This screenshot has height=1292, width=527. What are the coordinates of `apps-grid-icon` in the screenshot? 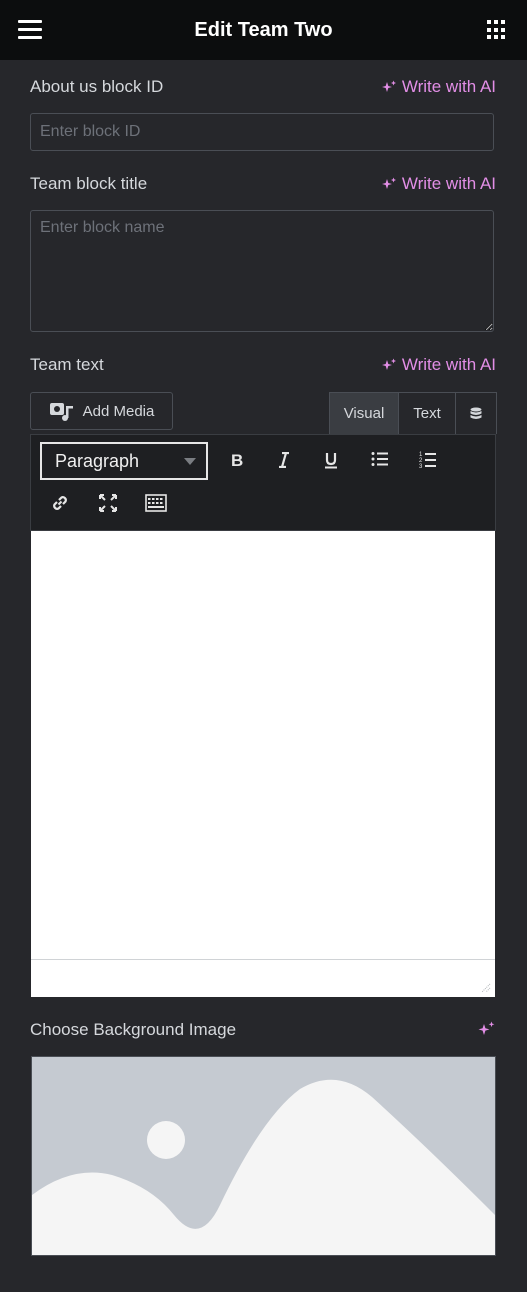 It's located at (497, 30).